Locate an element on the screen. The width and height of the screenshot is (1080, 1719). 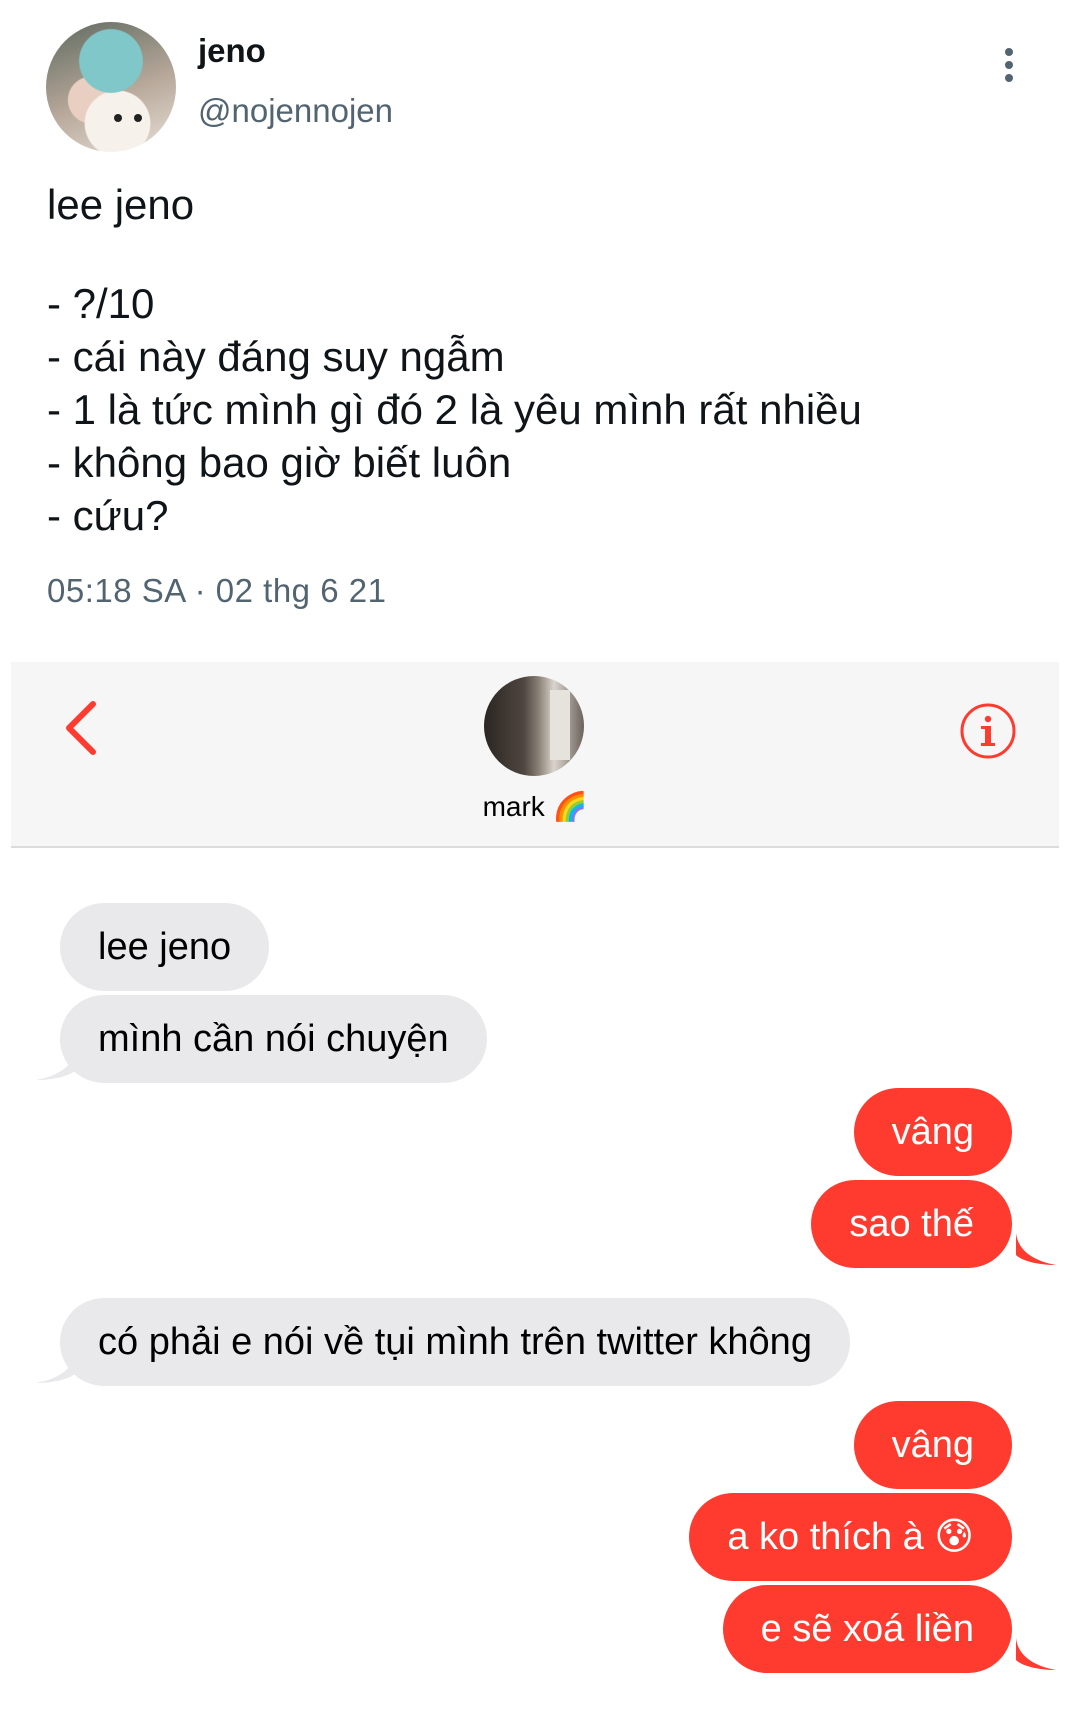
tweet-line: - cái này đáng suy ngẫm is located at coordinates (276, 356).